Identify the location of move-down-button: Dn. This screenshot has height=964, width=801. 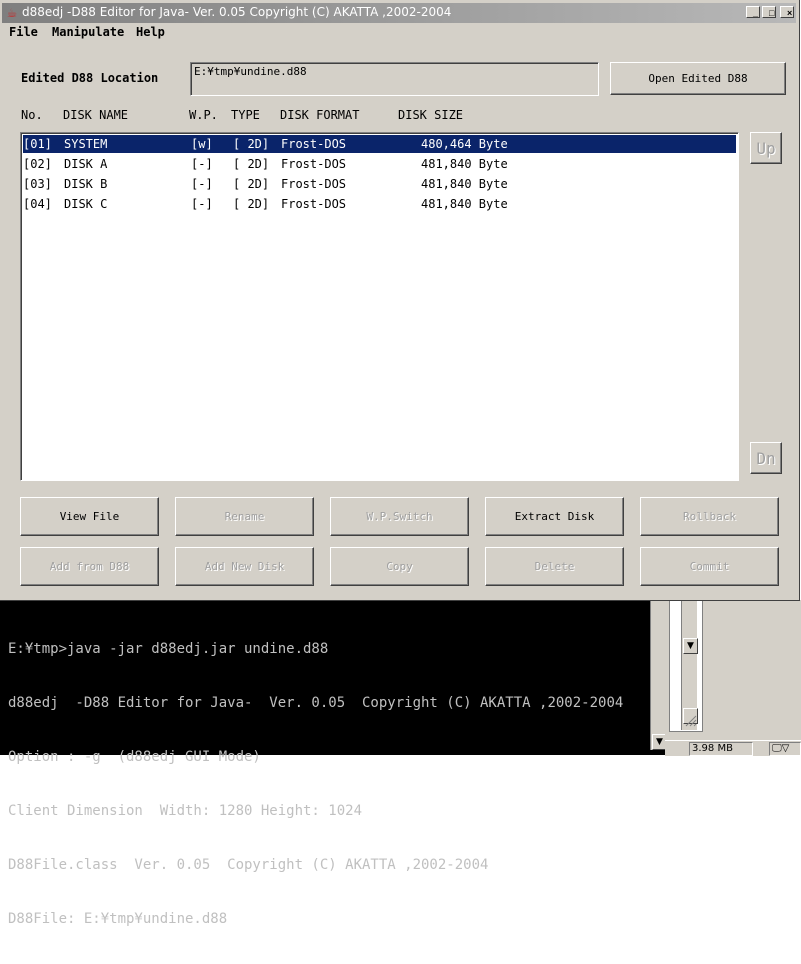
(766, 458).